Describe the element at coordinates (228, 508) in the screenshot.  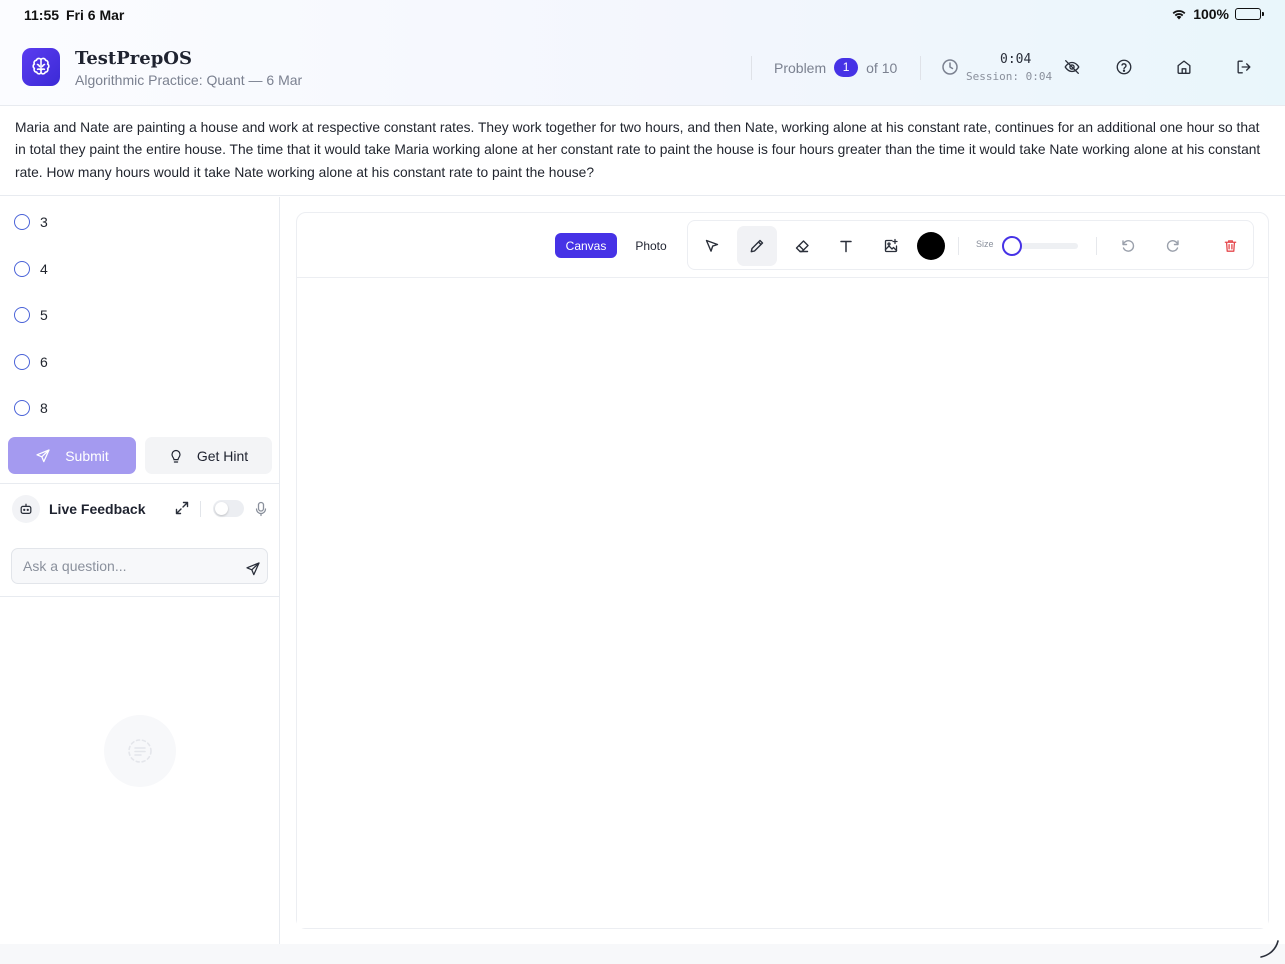
I see `live-feedback-toggle` at that location.